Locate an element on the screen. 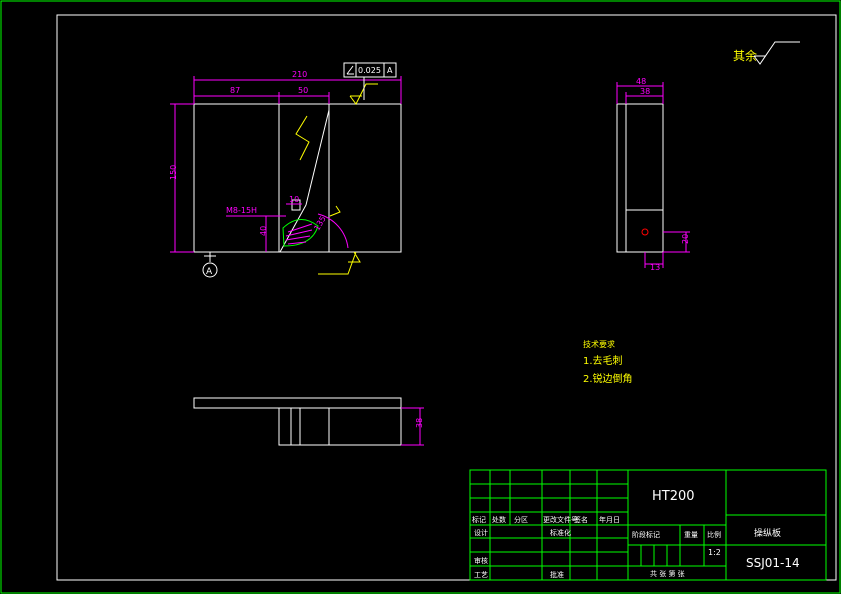  technical-notes: 技术要求 1.去毛刺 2.锐边倒角 is located at coordinates (608, 362).